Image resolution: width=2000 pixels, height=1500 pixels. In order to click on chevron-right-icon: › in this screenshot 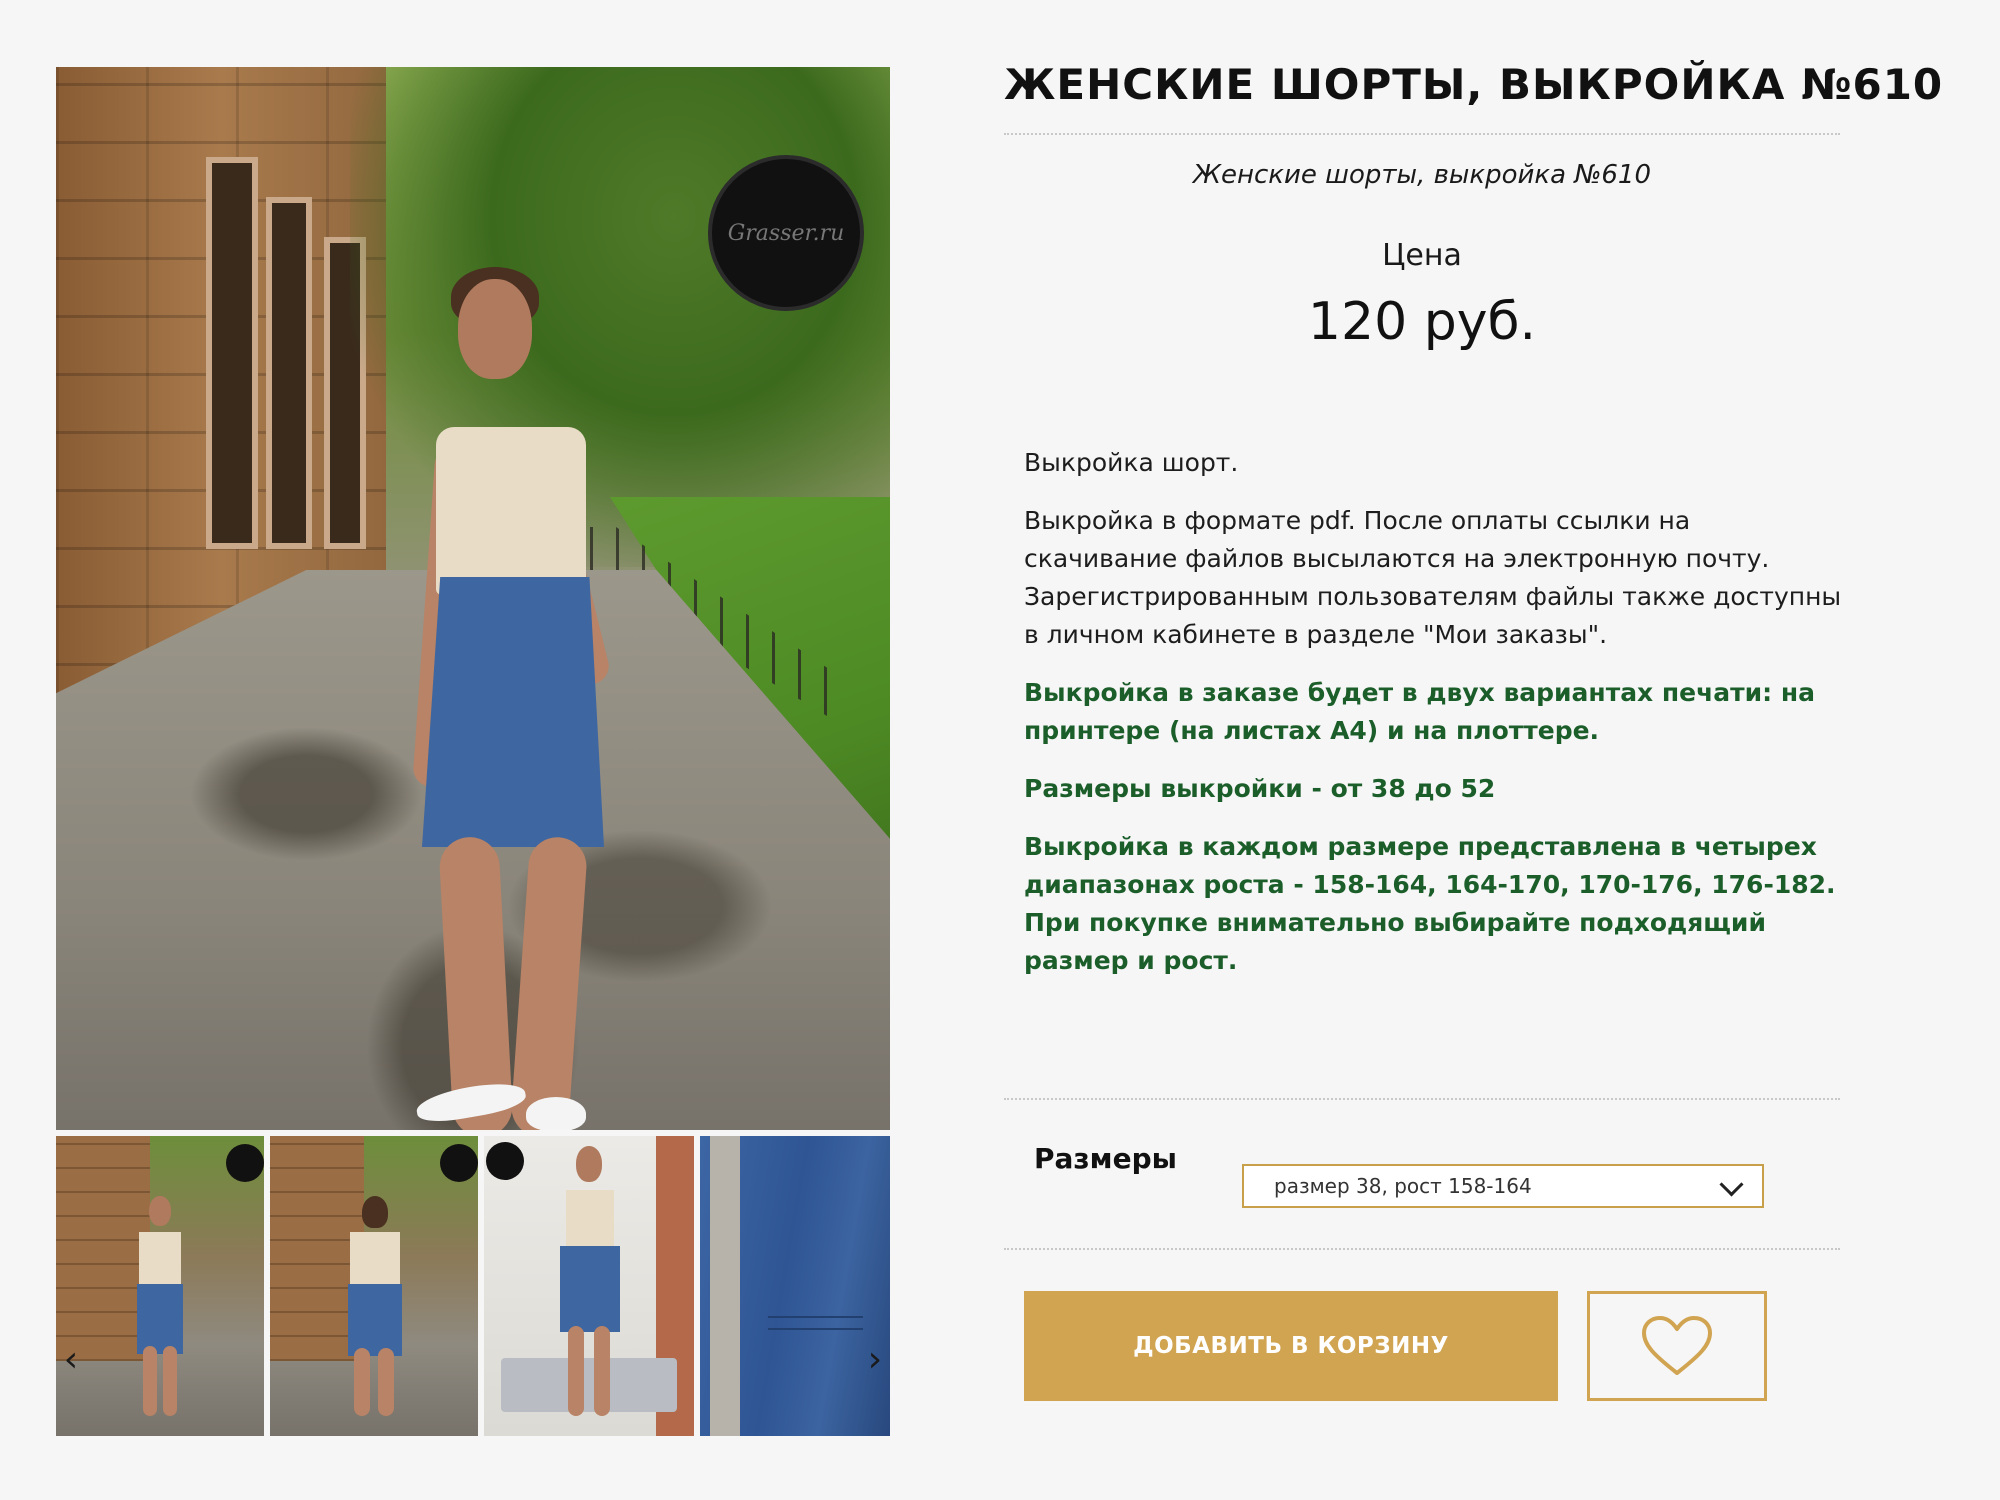, I will do `click(875, 1360)`.